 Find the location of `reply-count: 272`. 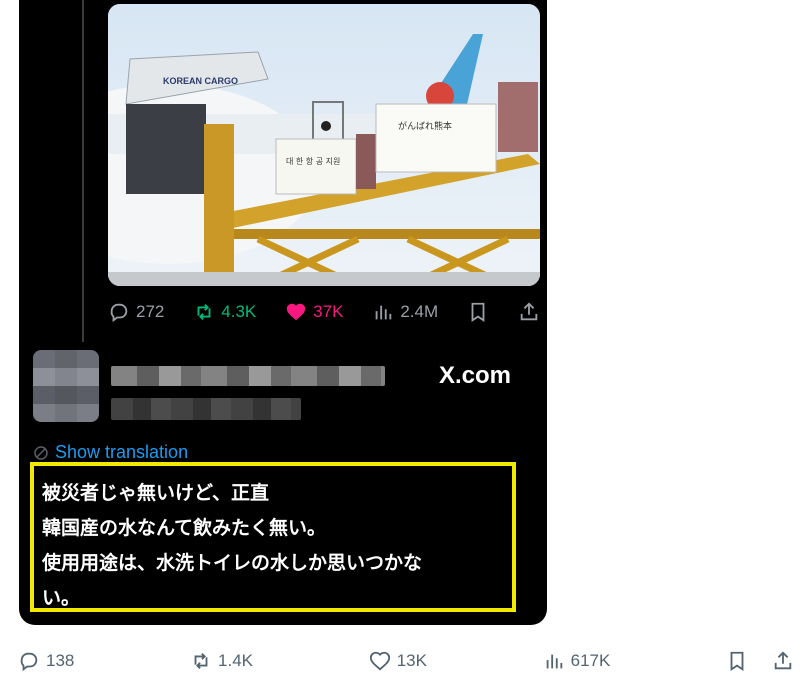

reply-count: 272 is located at coordinates (150, 311).